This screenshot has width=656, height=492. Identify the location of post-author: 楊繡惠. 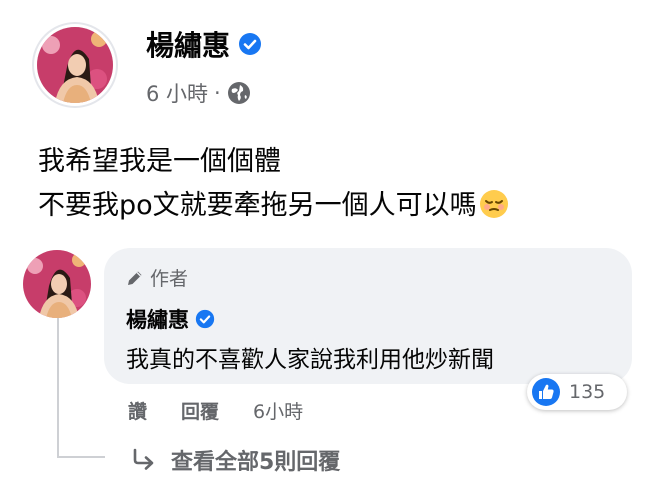
(204, 44).